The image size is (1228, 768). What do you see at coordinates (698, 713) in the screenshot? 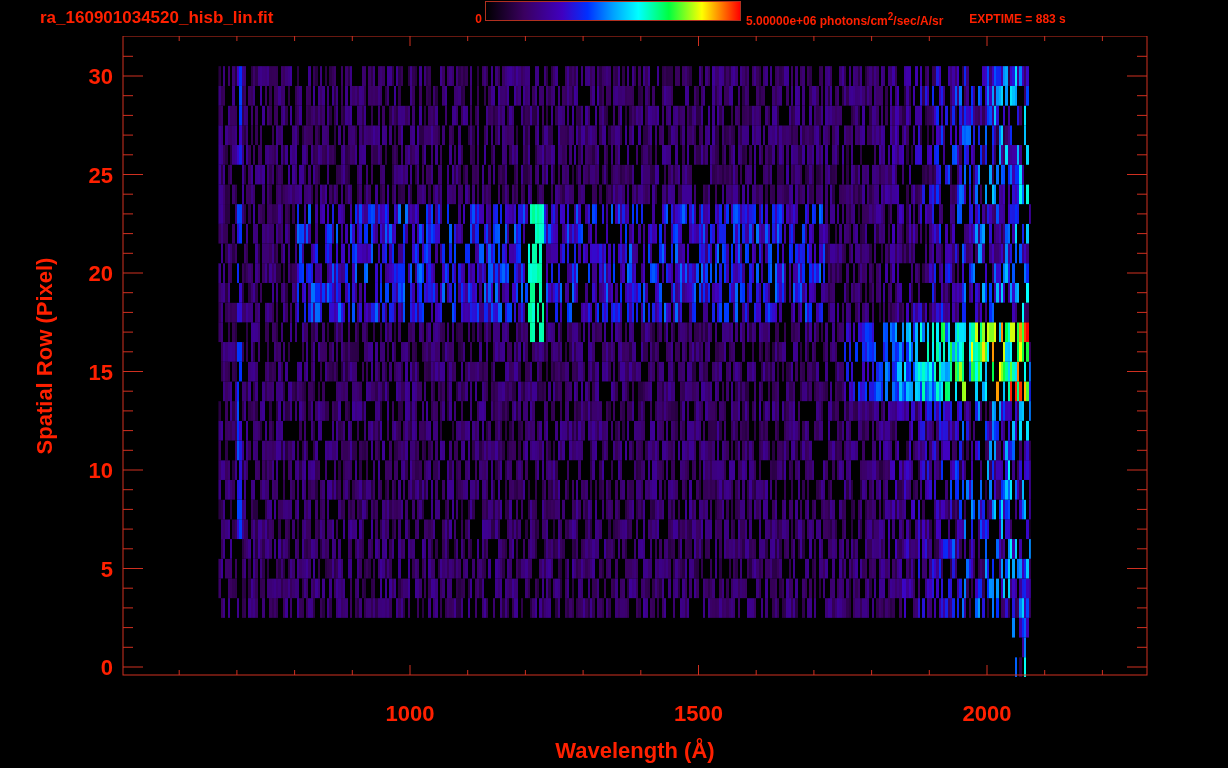
I see `x-tick-label: 1500` at bounding box center [698, 713].